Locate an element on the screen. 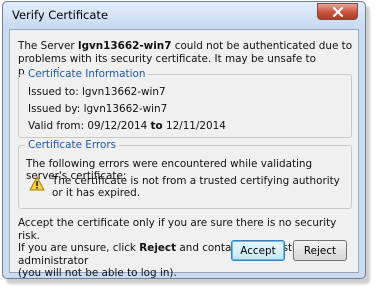 The image size is (376, 289). server-name: lgvn13662-win7 is located at coordinates (125, 46).